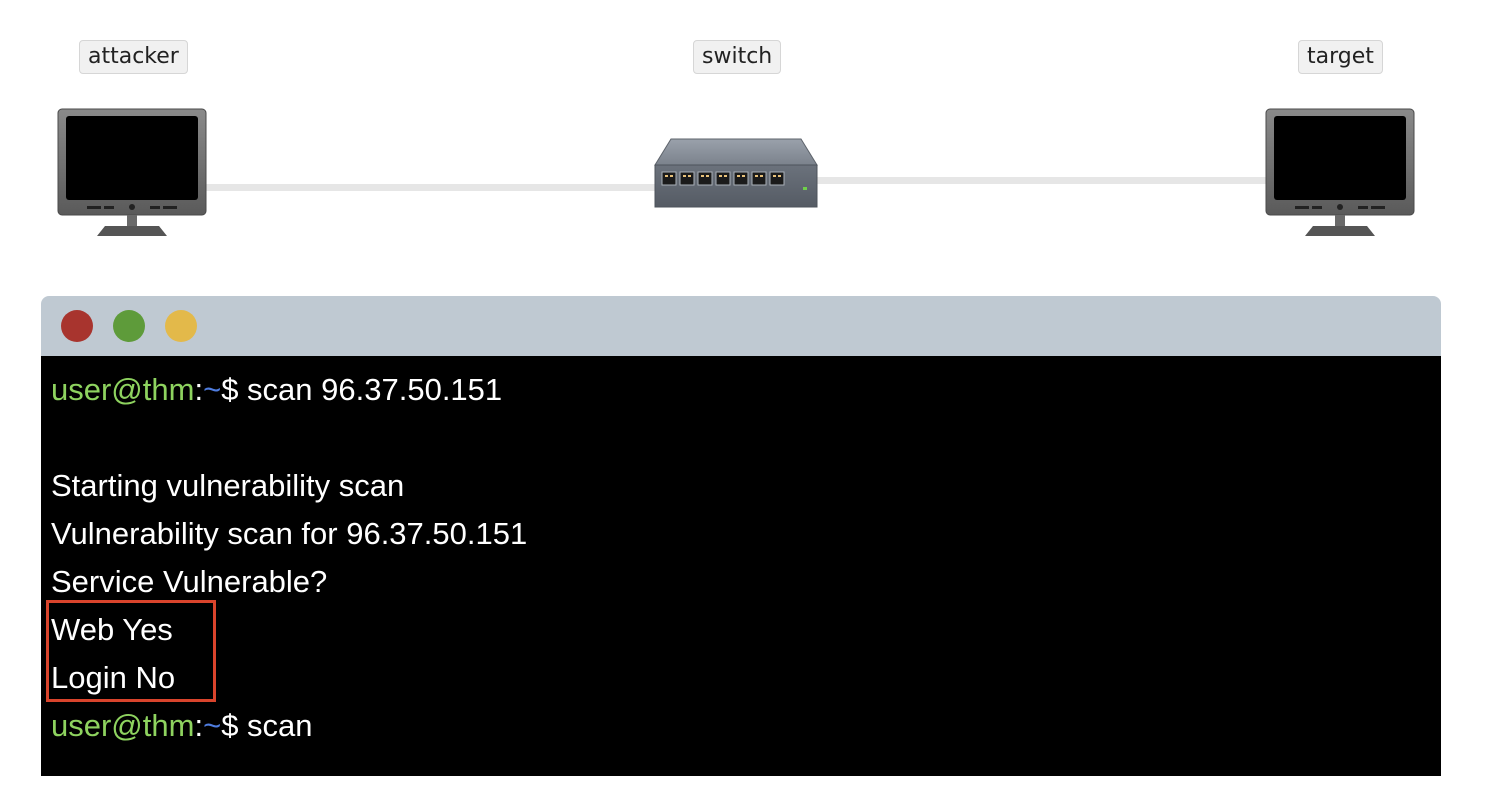 Image resolution: width=1486 pixels, height=808 pixels. What do you see at coordinates (275, 725) in the screenshot?
I see `command-text: scan` at bounding box center [275, 725].